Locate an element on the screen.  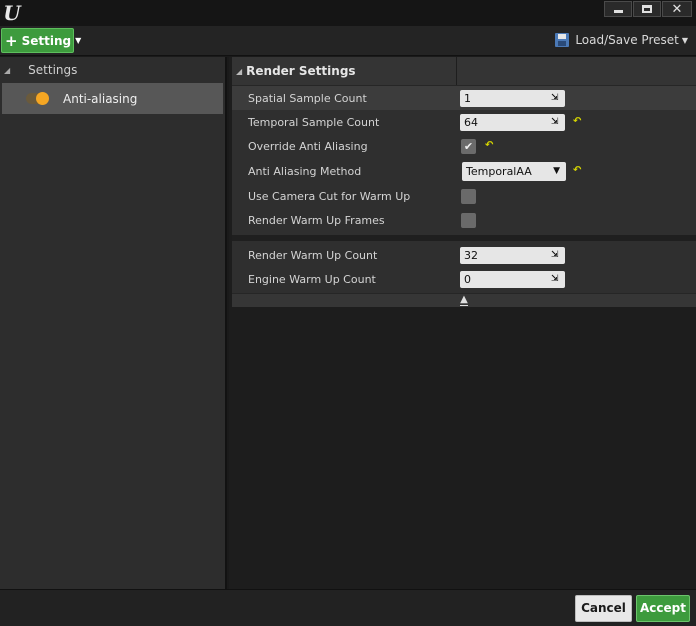
property-label: Override Anti Aliasing is located at coordinates (308, 146).